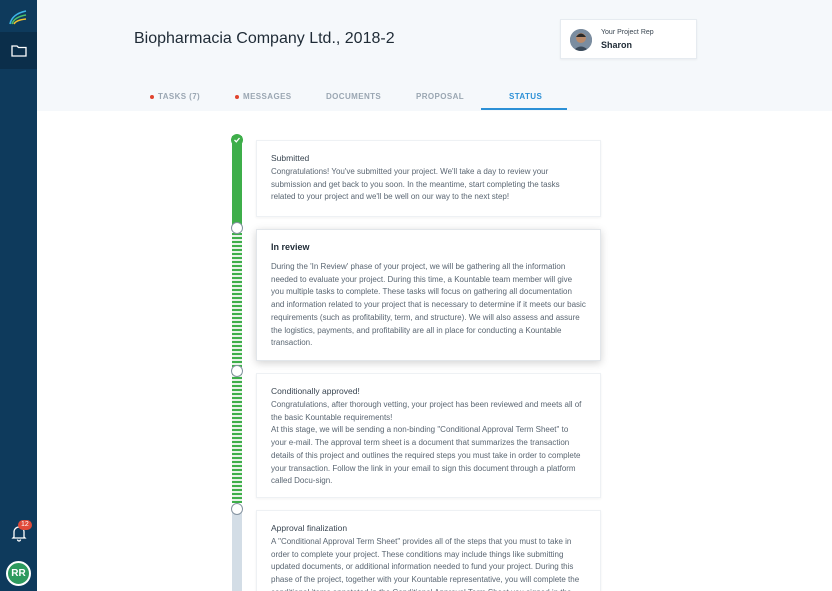  What do you see at coordinates (18, 17) in the screenshot?
I see `logo-icon` at bounding box center [18, 17].